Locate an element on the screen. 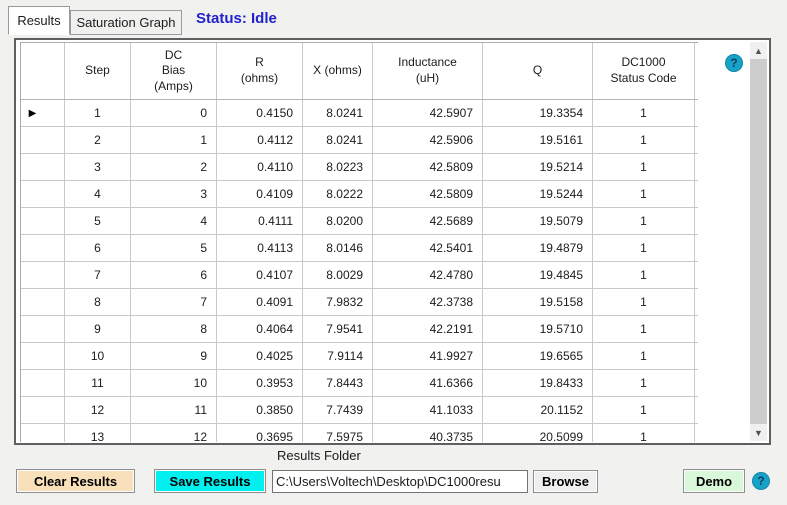 The width and height of the screenshot is (787, 505). table-row: ▶ 1 0 0.4150 8.0241 42.5907 19.3354 1 is located at coordinates (359, 113).